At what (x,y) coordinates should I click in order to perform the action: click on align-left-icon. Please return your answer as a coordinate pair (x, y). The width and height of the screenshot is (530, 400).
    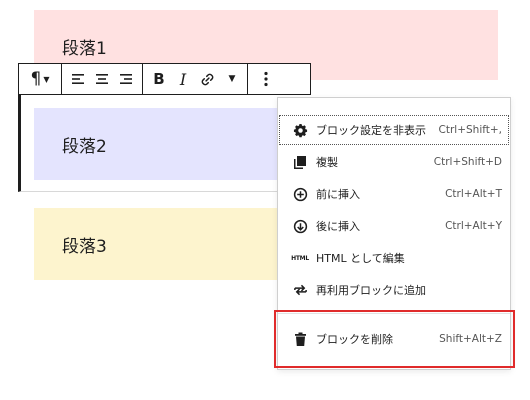
    Looking at the image, I should click on (78, 79).